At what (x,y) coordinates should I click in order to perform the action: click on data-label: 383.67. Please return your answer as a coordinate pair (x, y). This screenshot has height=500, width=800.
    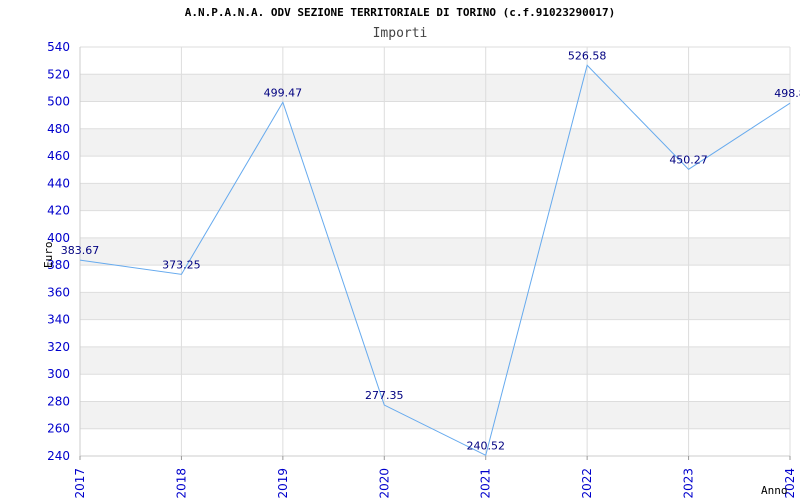
    Looking at the image, I should click on (80, 250).